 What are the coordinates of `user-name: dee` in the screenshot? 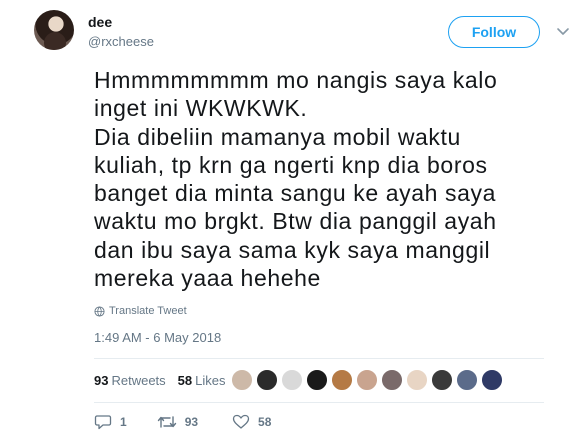 It's located at (100, 22).